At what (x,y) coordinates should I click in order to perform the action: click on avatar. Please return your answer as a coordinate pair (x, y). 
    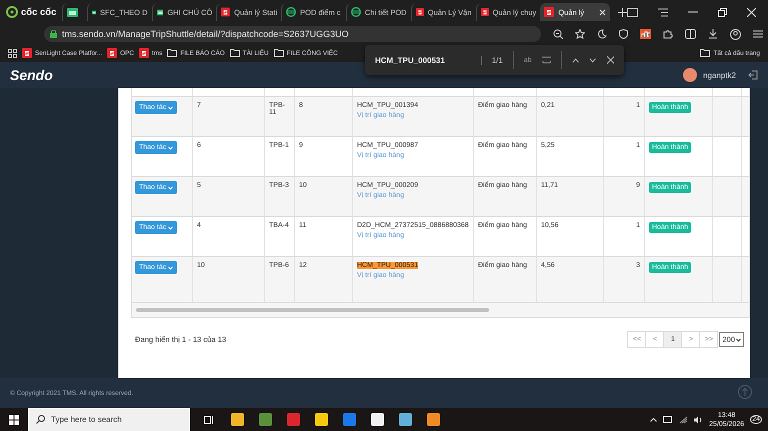
    Looking at the image, I should click on (690, 75).